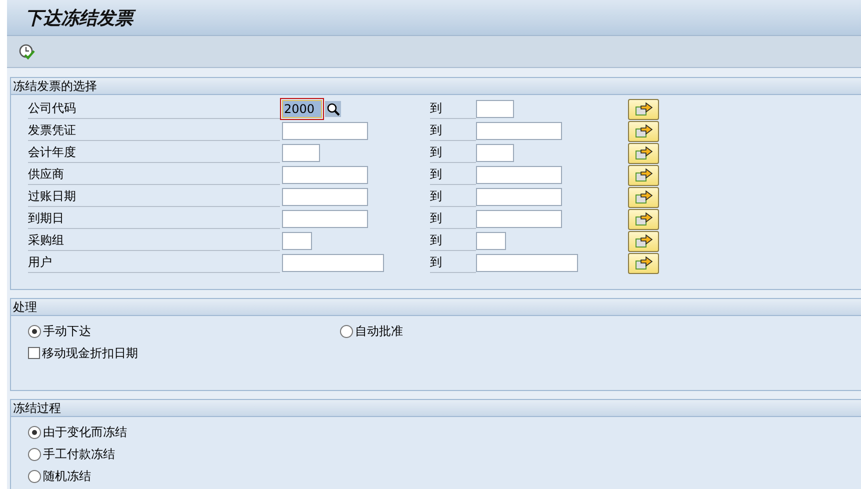  Describe the element at coordinates (333, 109) in the screenshot. I see `search-icon` at that location.